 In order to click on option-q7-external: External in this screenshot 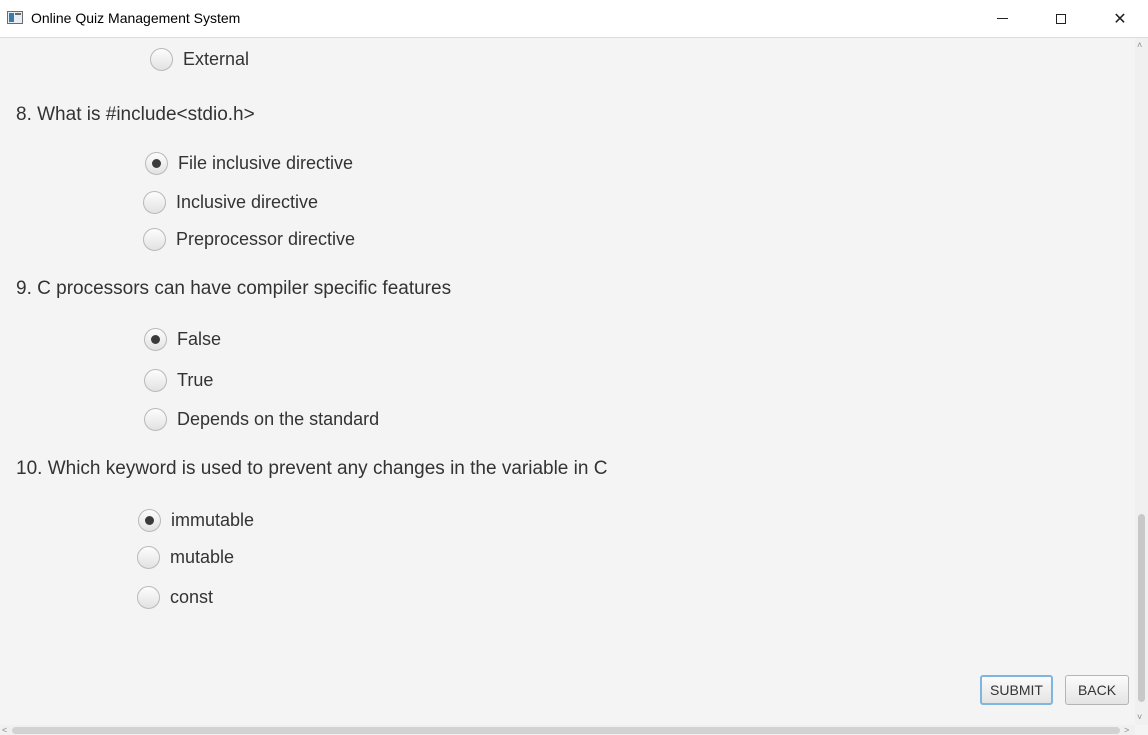, I will do `click(199, 59)`.